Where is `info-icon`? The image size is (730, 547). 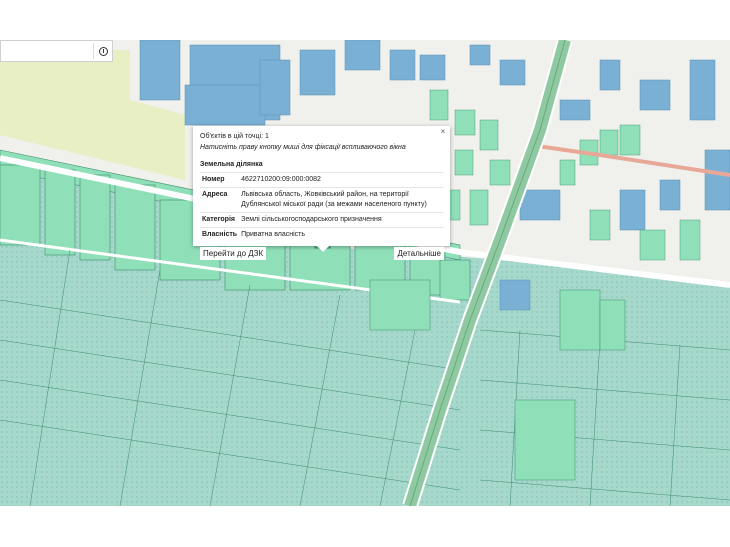 info-icon is located at coordinates (103, 51).